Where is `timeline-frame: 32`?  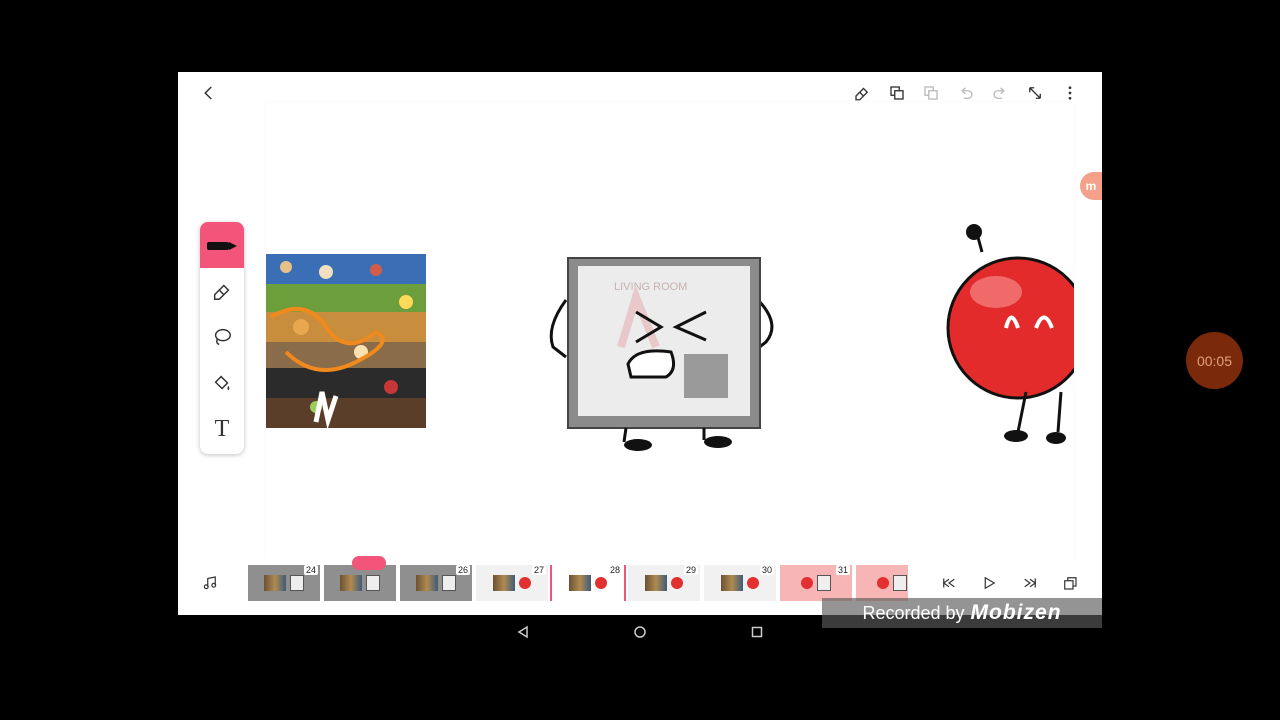 timeline-frame: 32 is located at coordinates (882, 583).